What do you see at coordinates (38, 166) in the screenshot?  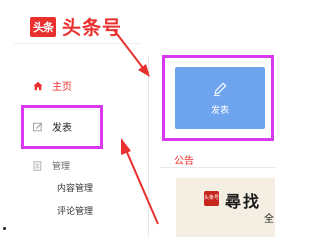 I see `manage-icon` at bounding box center [38, 166].